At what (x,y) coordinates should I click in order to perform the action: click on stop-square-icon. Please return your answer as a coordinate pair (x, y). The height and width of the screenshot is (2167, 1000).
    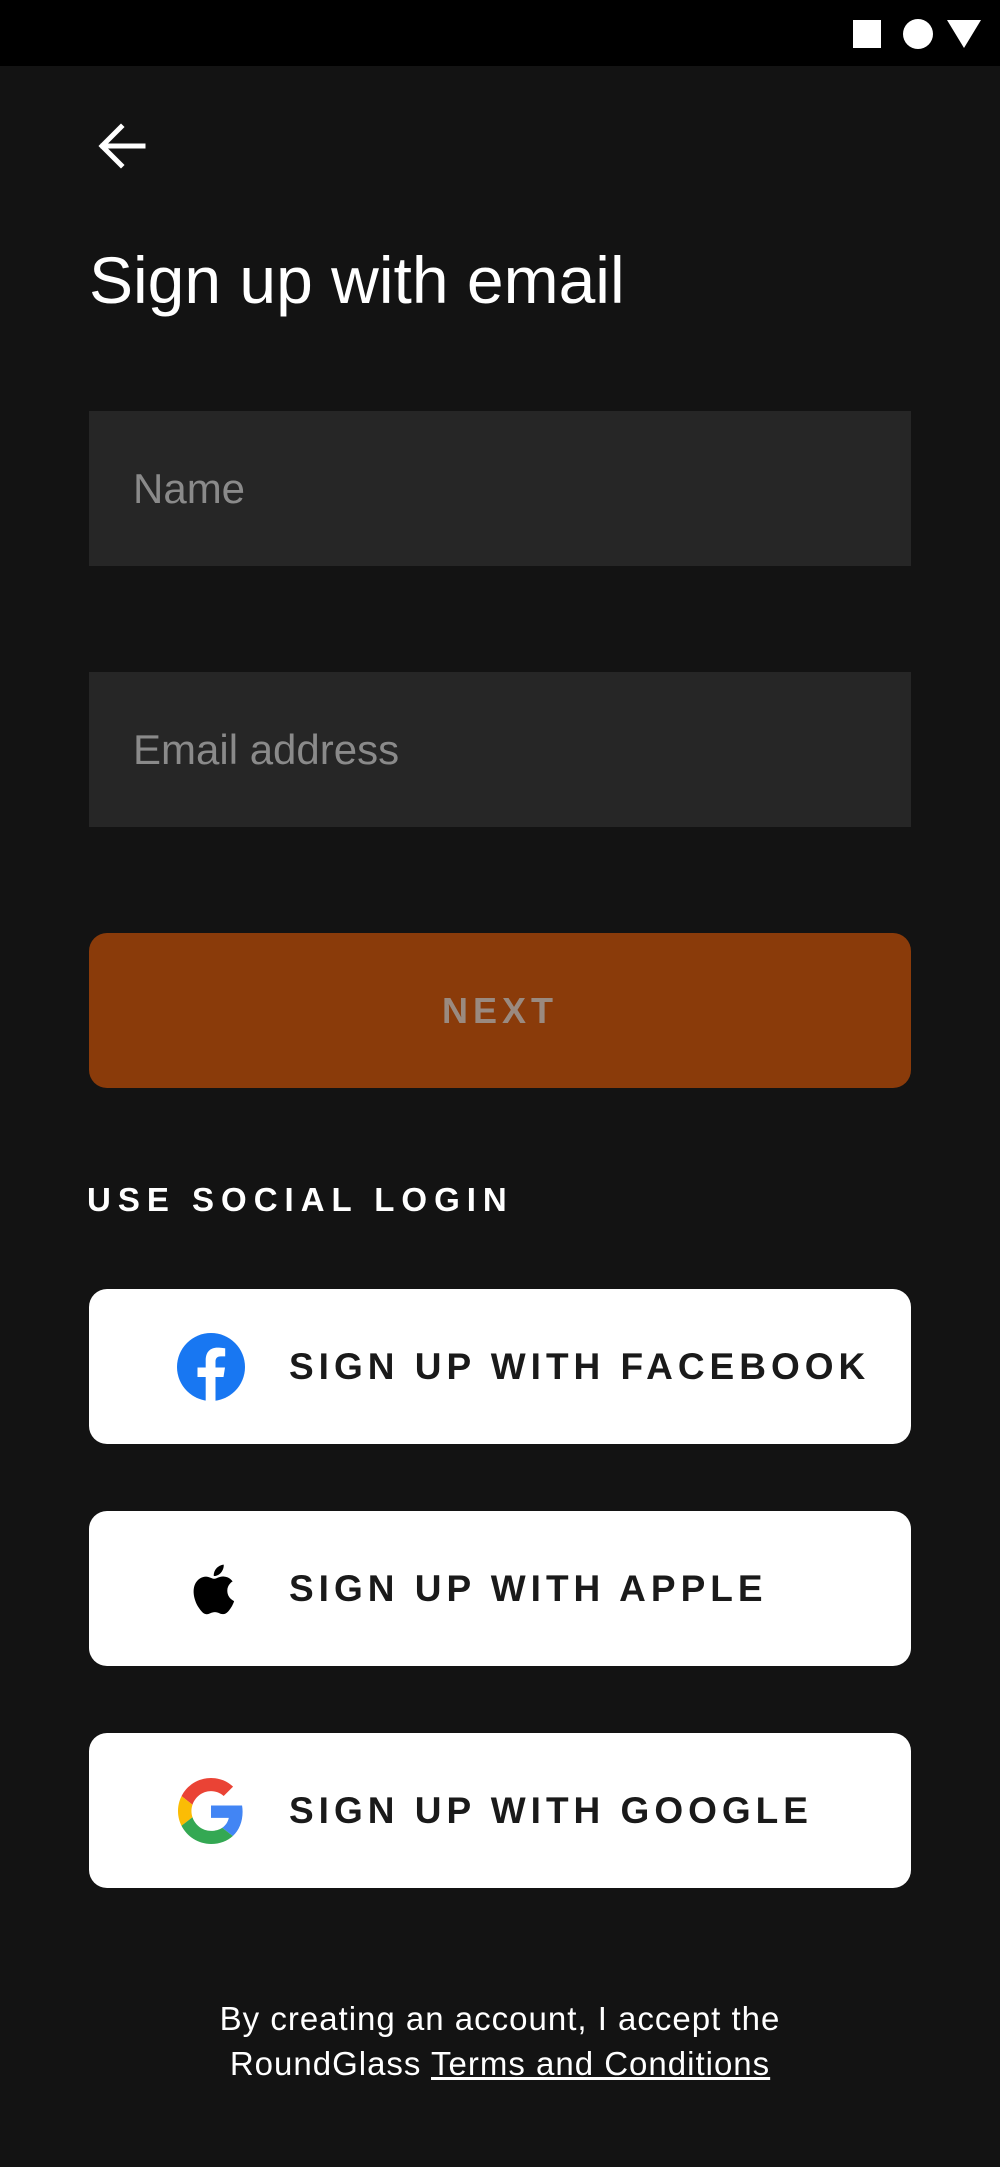
    Looking at the image, I should click on (867, 34).